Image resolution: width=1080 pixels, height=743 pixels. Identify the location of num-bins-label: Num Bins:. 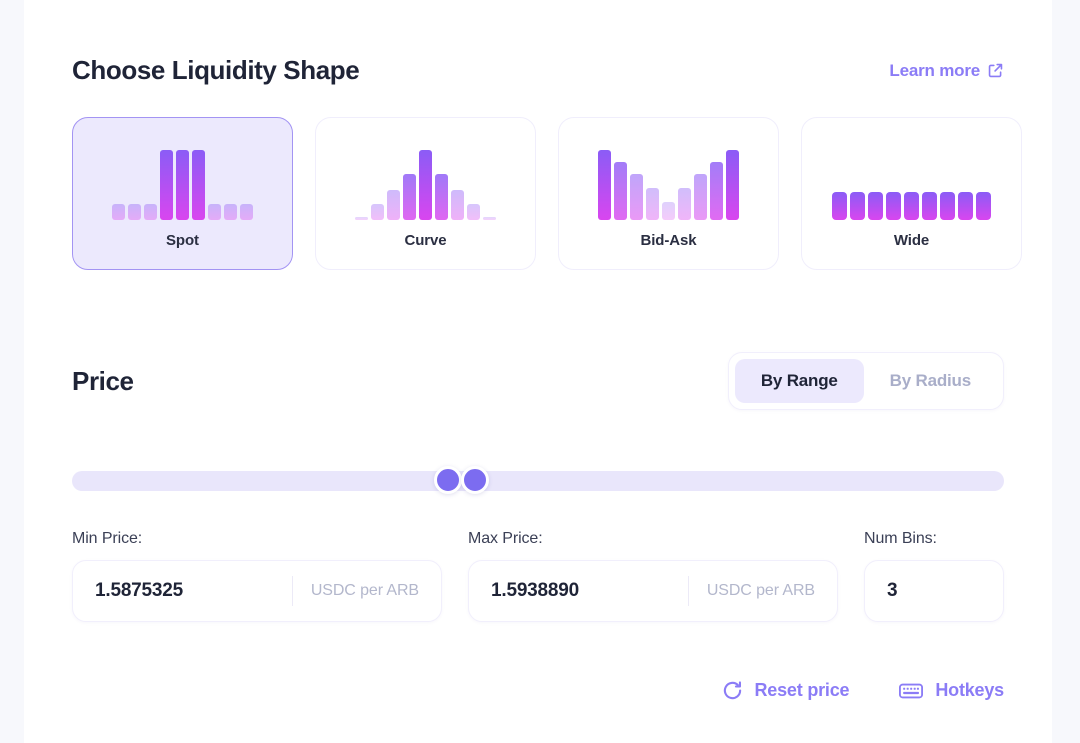
(900, 538).